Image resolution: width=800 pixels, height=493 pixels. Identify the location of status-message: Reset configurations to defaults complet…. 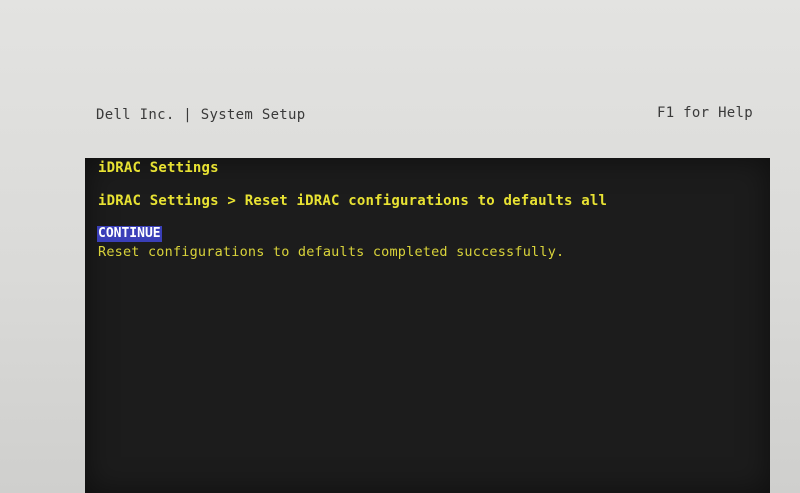
(331, 252).